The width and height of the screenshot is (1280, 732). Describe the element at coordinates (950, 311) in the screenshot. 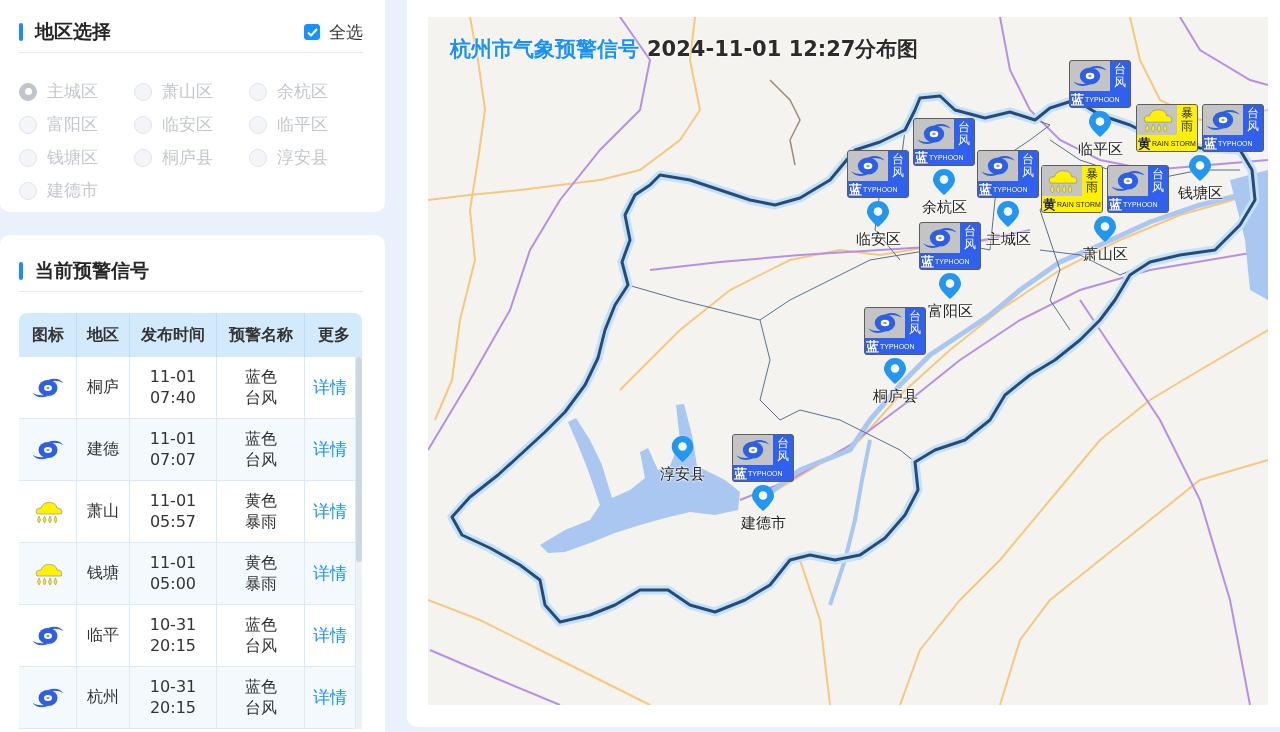

I see `district-label: 富阳区` at that location.